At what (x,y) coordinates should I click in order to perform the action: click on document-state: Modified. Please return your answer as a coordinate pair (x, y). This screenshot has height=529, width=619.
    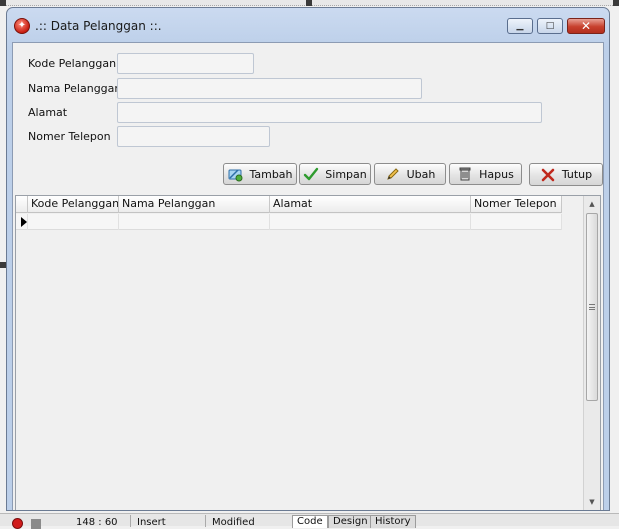
    Looking at the image, I should click on (233, 522).